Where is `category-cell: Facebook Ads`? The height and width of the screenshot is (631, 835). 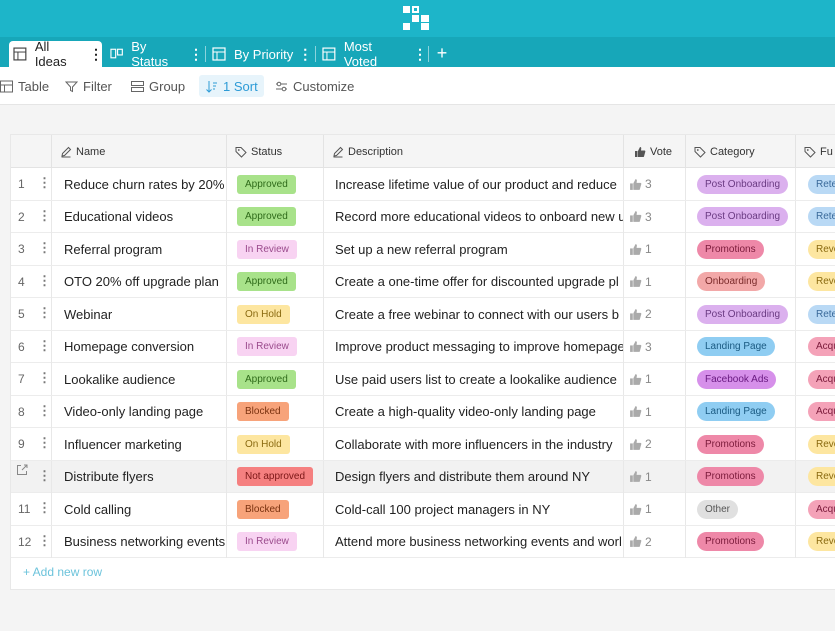
category-cell: Facebook Ads is located at coordinates (741, 379).